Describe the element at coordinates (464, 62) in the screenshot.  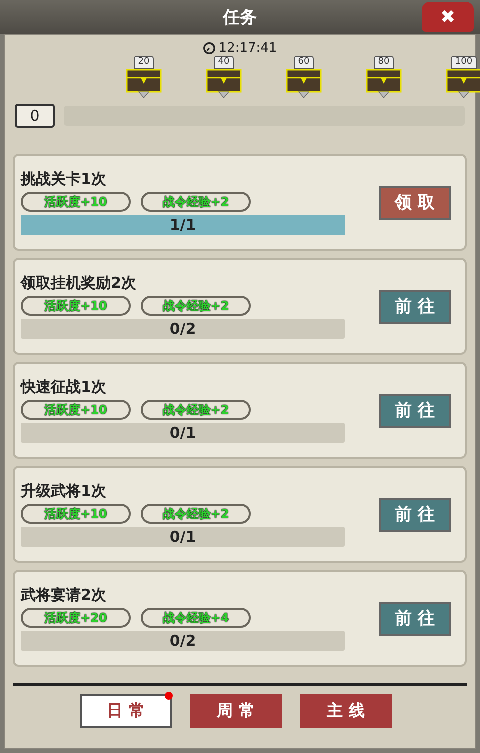
I see `chest-milestone: 100` at that location.